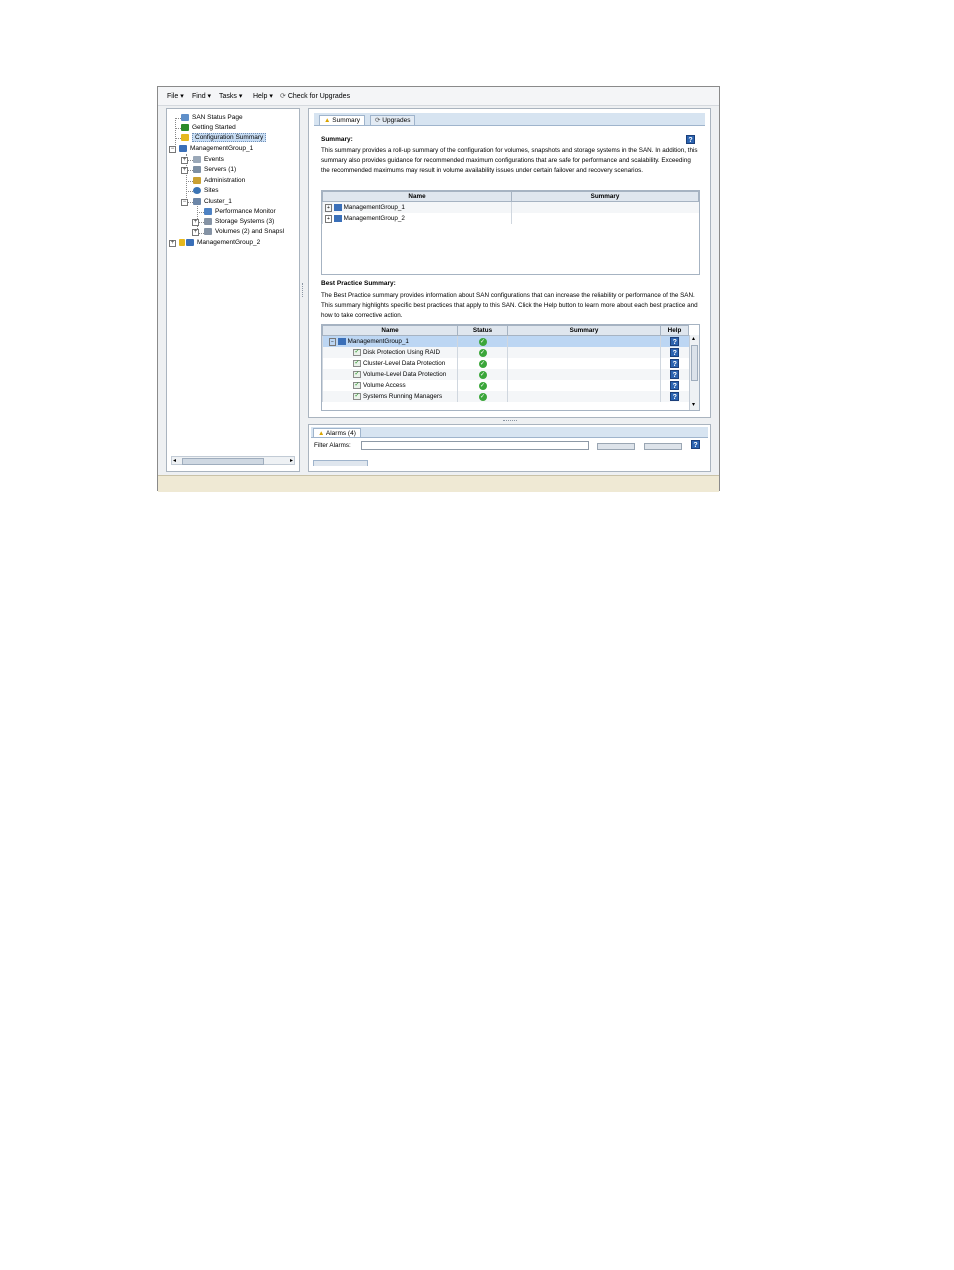 Image resolution: width=954 pixels, height=1270 pixels. I want to click on vertical-splitter, so click(303, 290).